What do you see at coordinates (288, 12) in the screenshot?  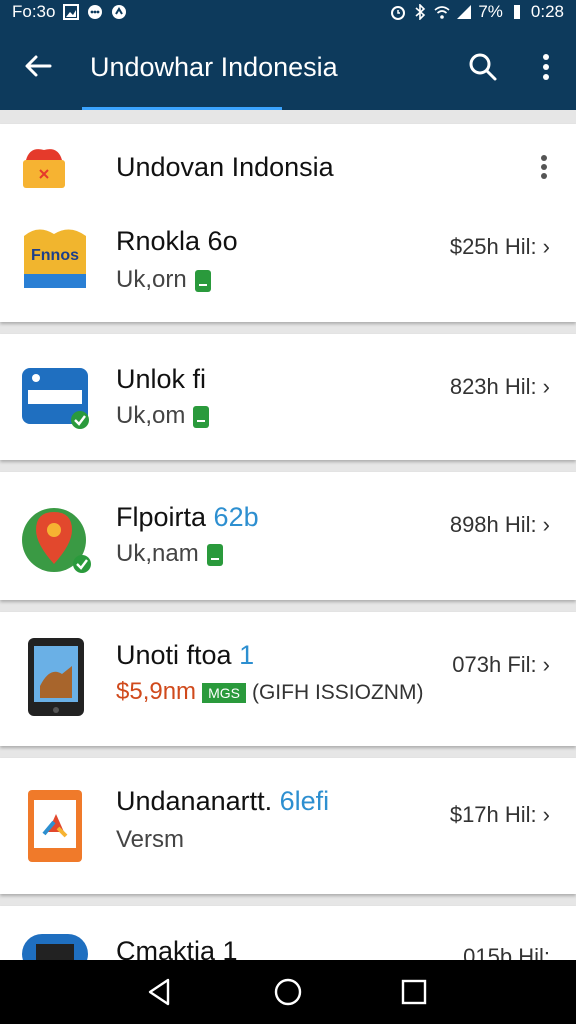 I see `status-bar: Fo:3o 7% 0:28` at bounding box center [288, 12].